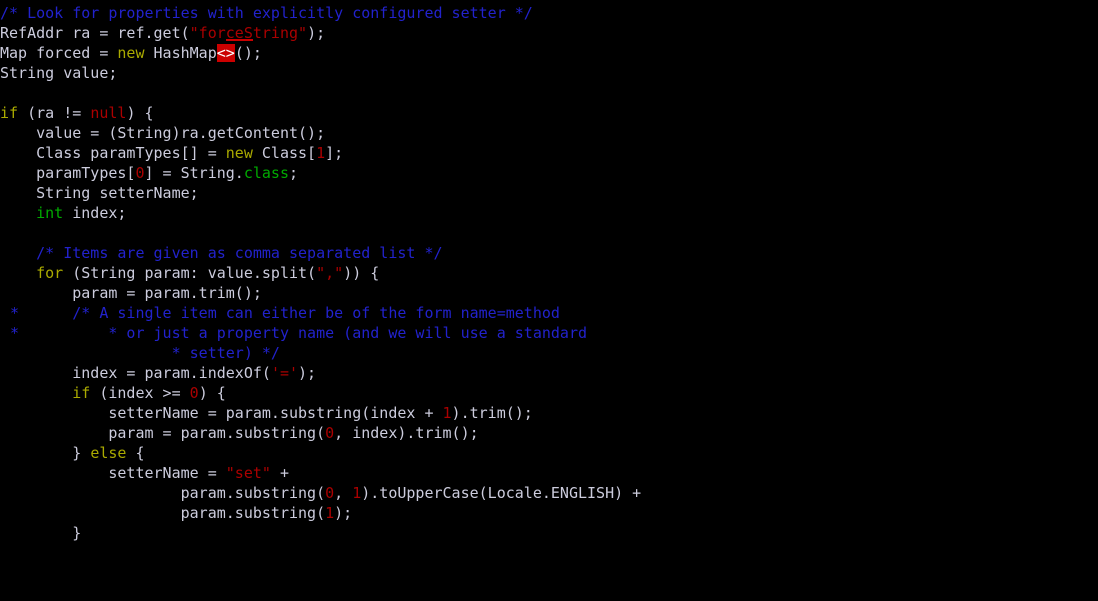 The image size is (1098, 601). Describe the element at coordinates (549, 73) in the screenshot. I see `code-line: String value;` at that location.